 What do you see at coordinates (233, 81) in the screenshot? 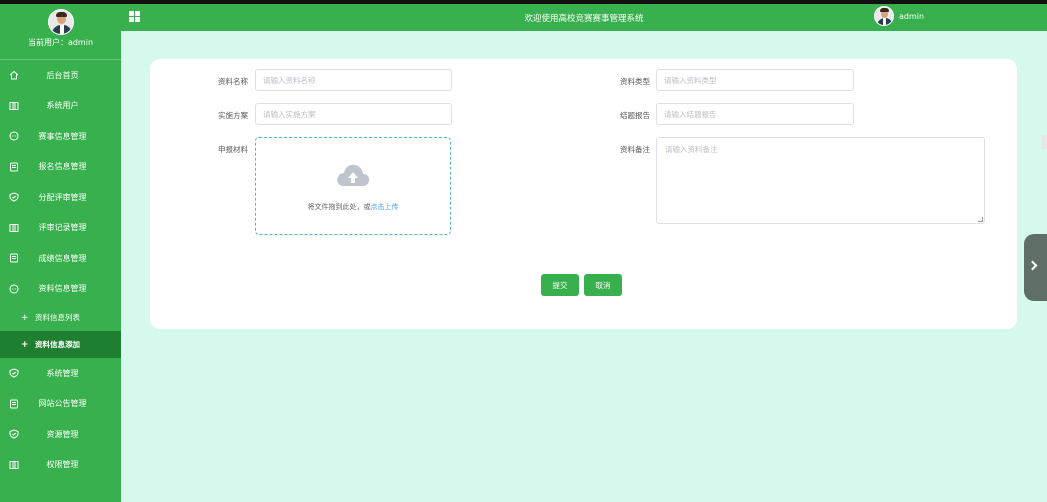
I see `name-label: 资料名称` at bounding box center [233, 81].